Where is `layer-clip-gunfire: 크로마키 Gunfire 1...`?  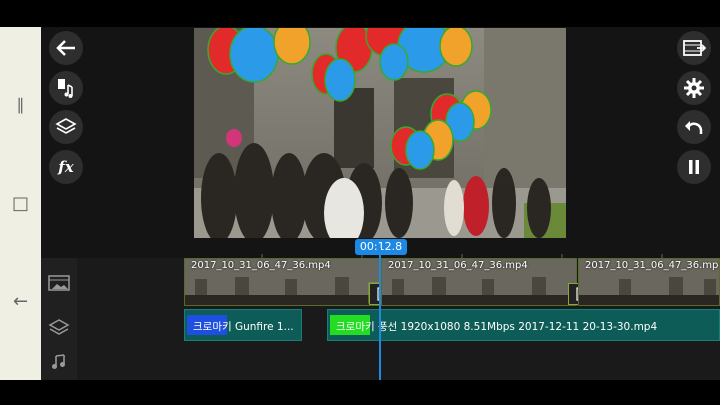 layer-clip-gunfire: 크로마키 Gunfire 1... is located at coordinates (243, 325).